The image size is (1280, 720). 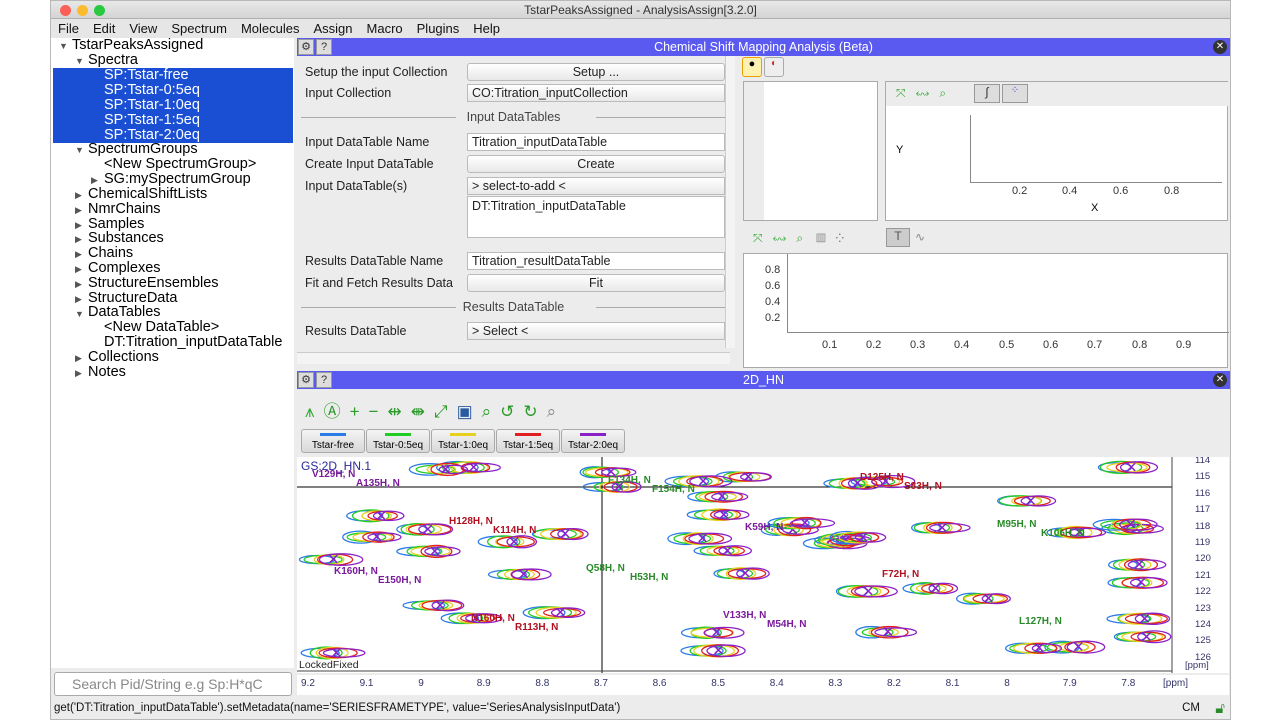 I want to click on tree-structure-ensembles: StructureEnsembles, so click(x=153, y=283).